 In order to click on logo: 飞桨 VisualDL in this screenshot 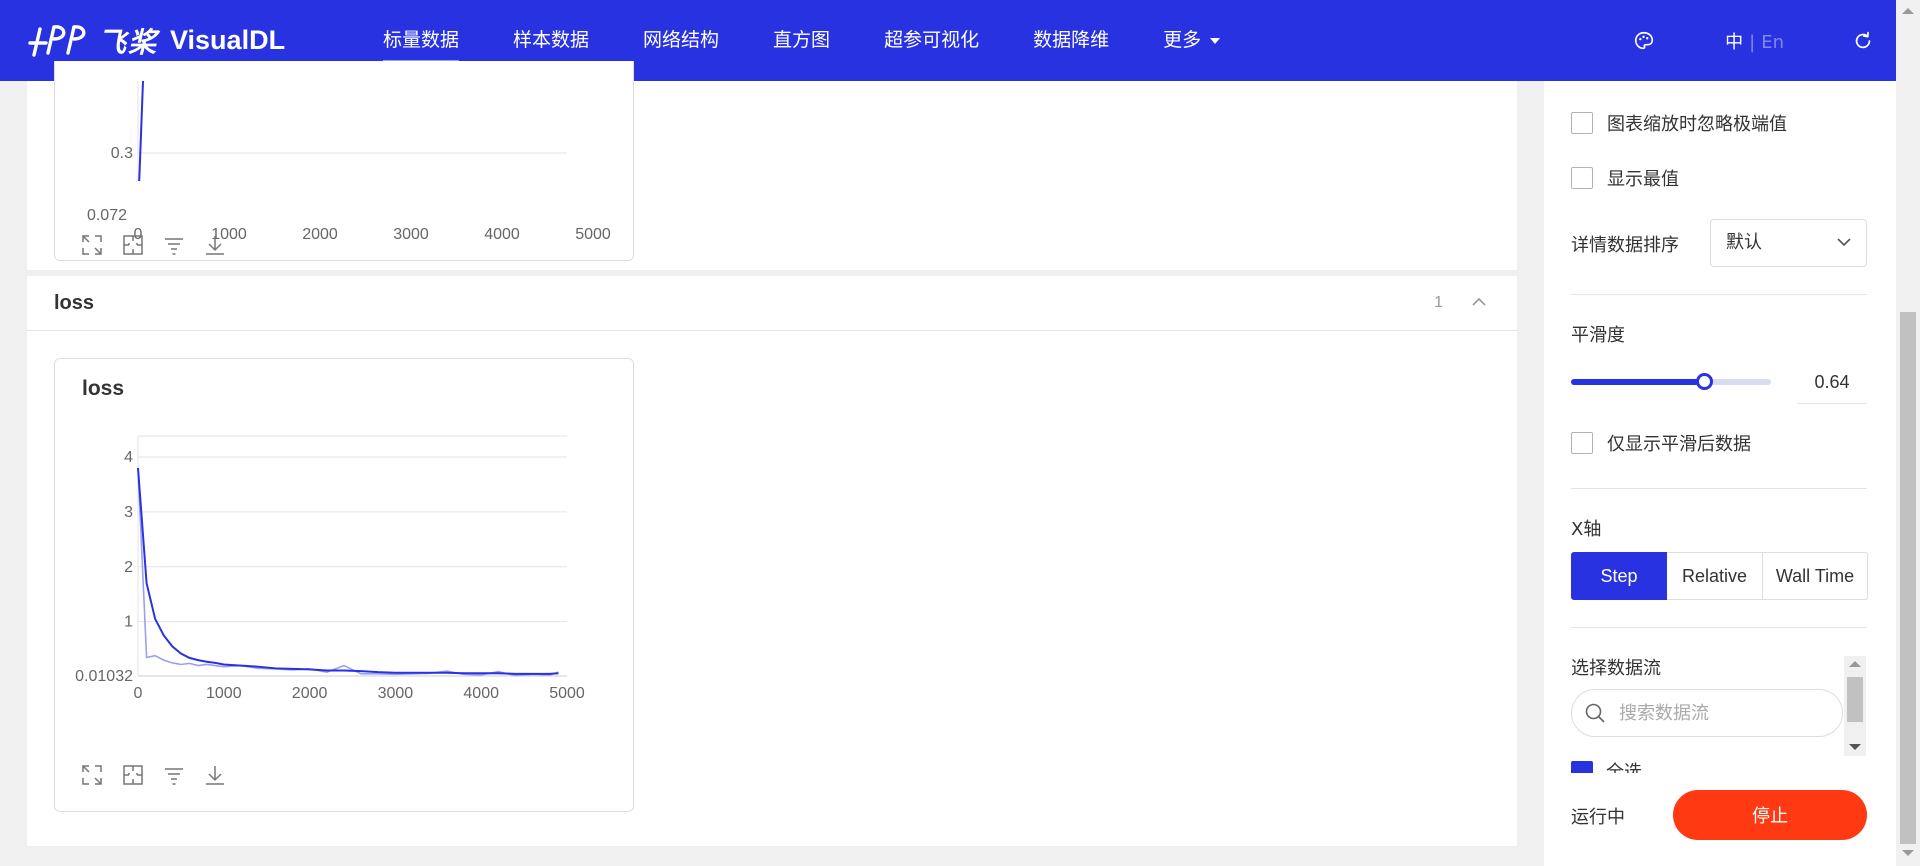, I will do `click(191, 41)`.